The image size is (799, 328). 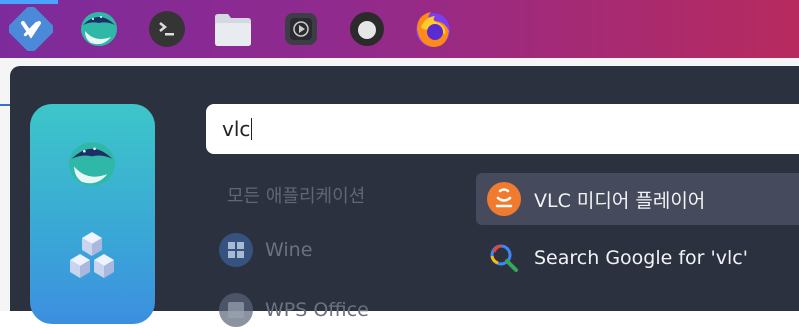 What do you see at coordinates (92, 214) in the screenshot?
I see `launcher-sidebar` at bounding box center [92, 214].